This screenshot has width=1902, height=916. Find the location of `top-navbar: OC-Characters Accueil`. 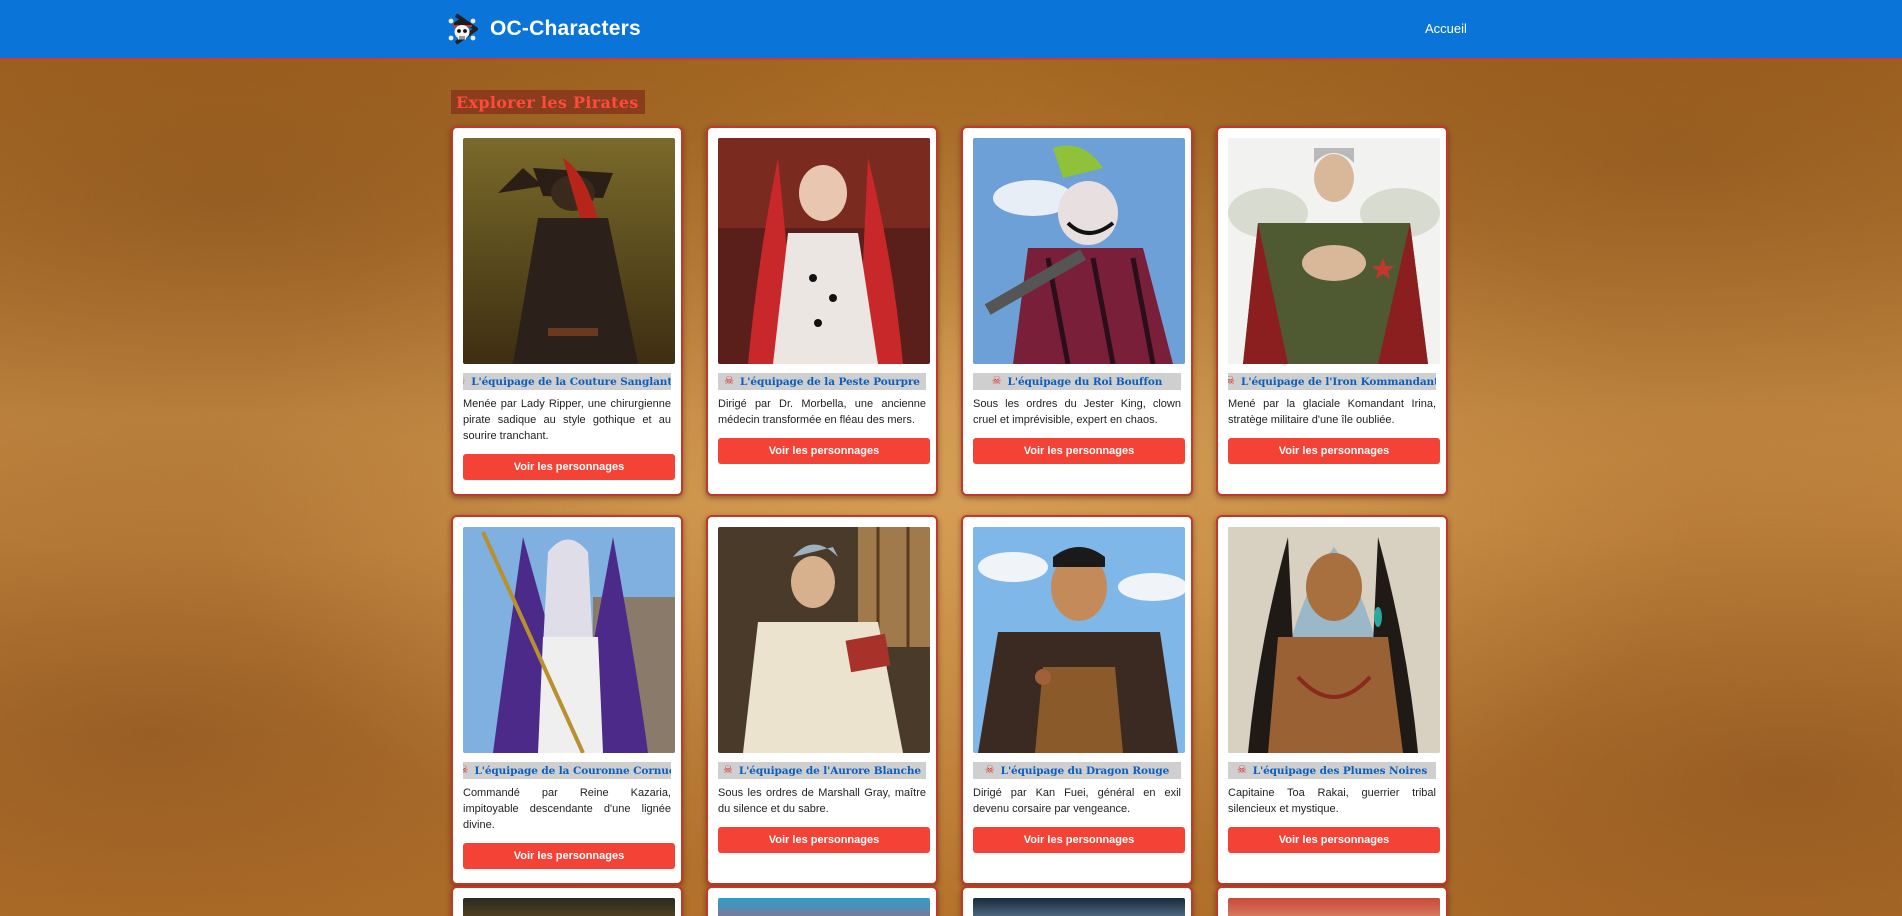

top-navbar: OC-Characters Accueil is located at coordinates (951, 30).